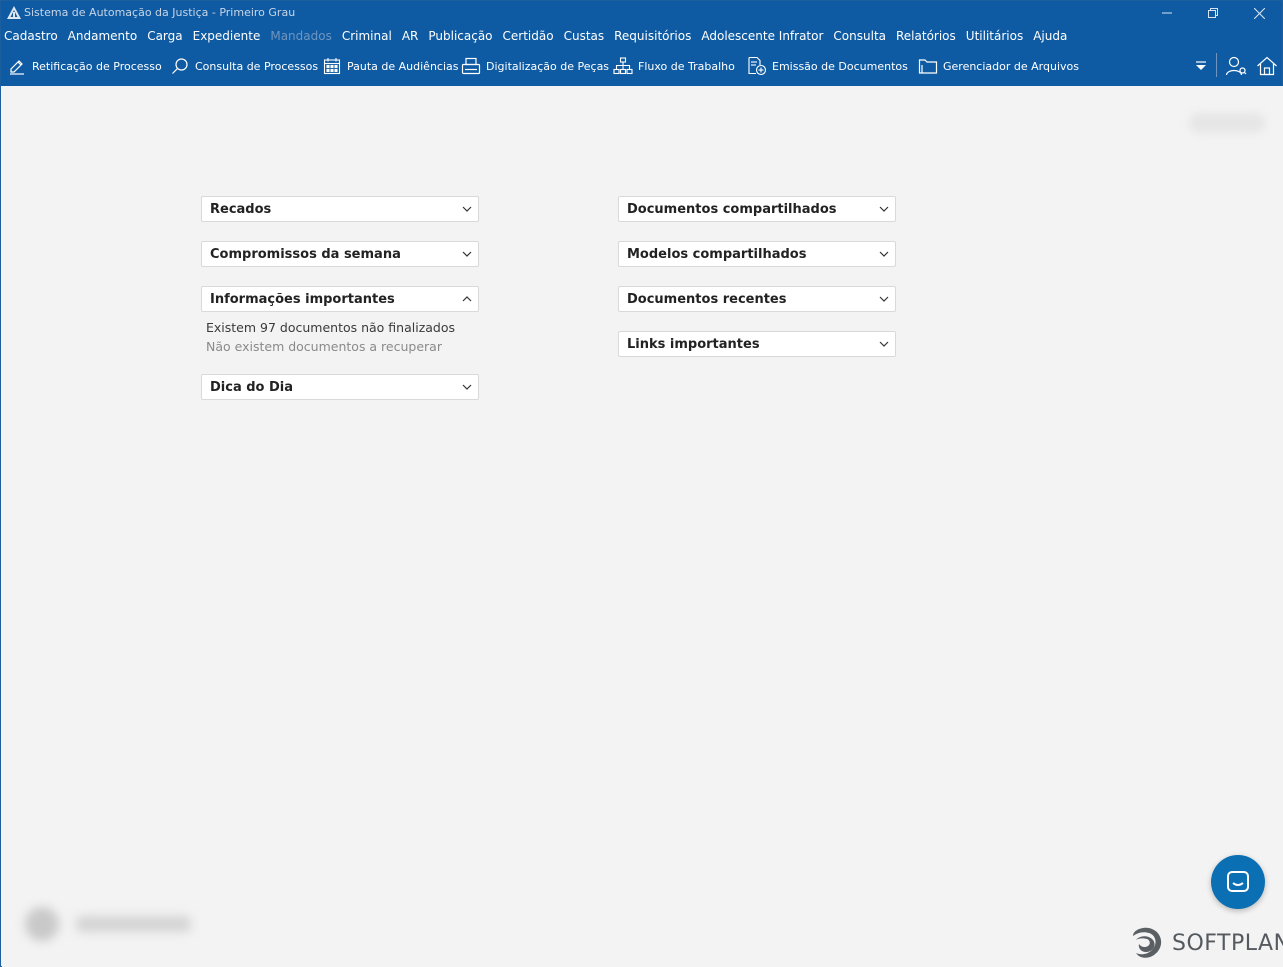  I want to click on panel-links-importantes: Links importantes, so click(757, 344).